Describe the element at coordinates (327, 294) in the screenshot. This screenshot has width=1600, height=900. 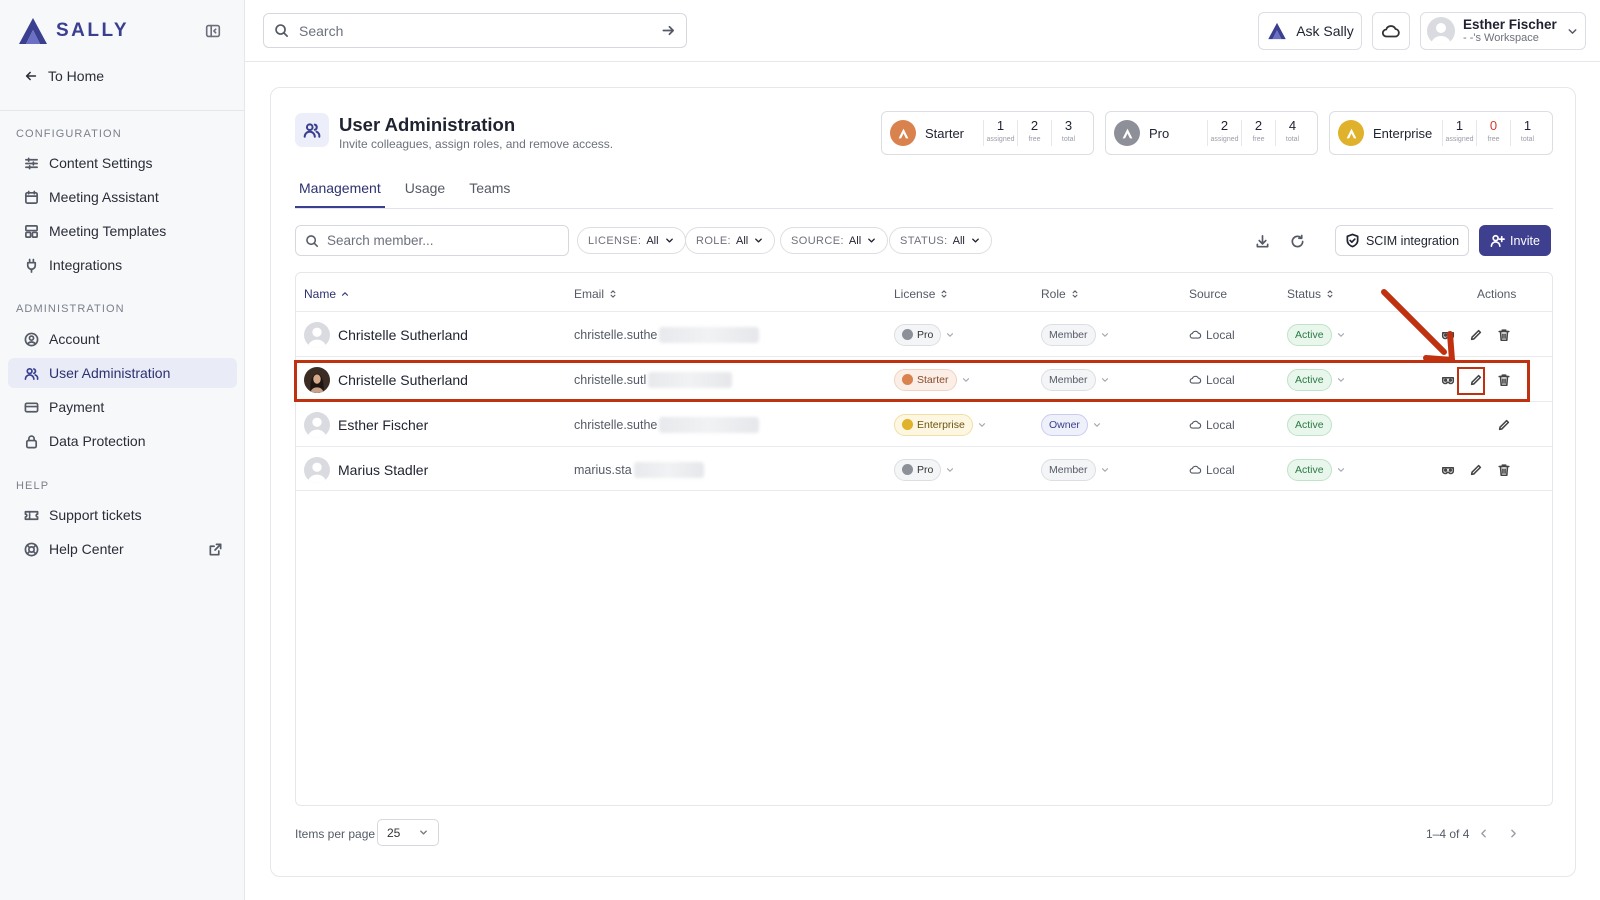
I see `column-header-name: Name` at that location.